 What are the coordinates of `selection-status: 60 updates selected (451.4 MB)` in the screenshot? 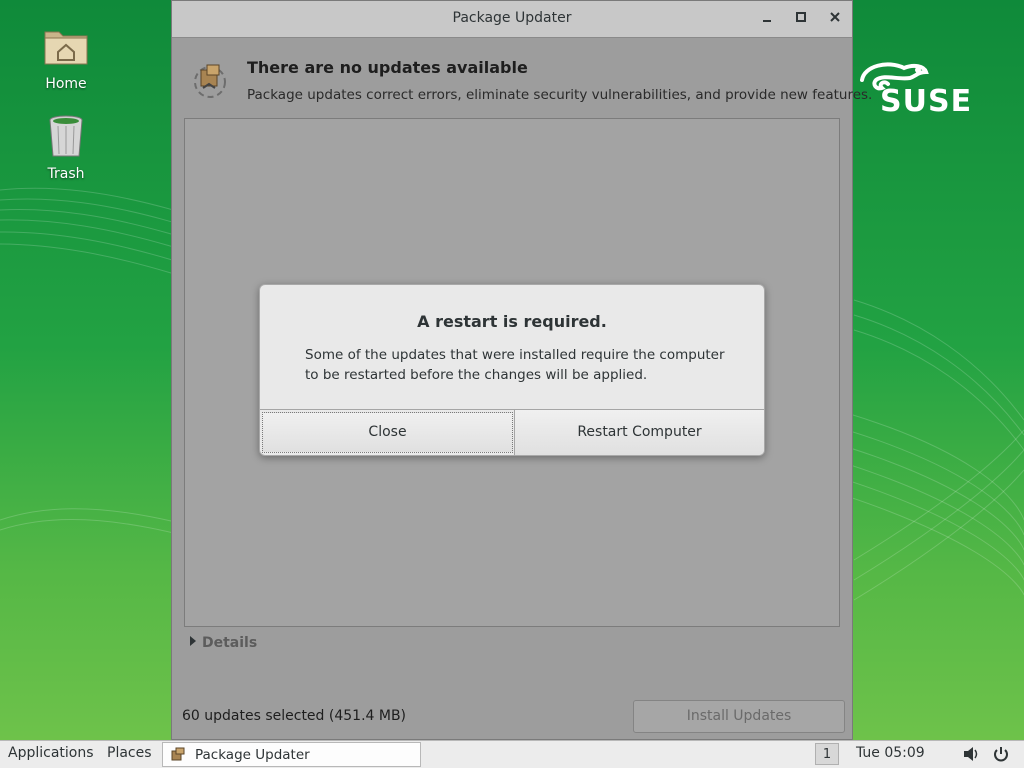 It's located at (294, 716).